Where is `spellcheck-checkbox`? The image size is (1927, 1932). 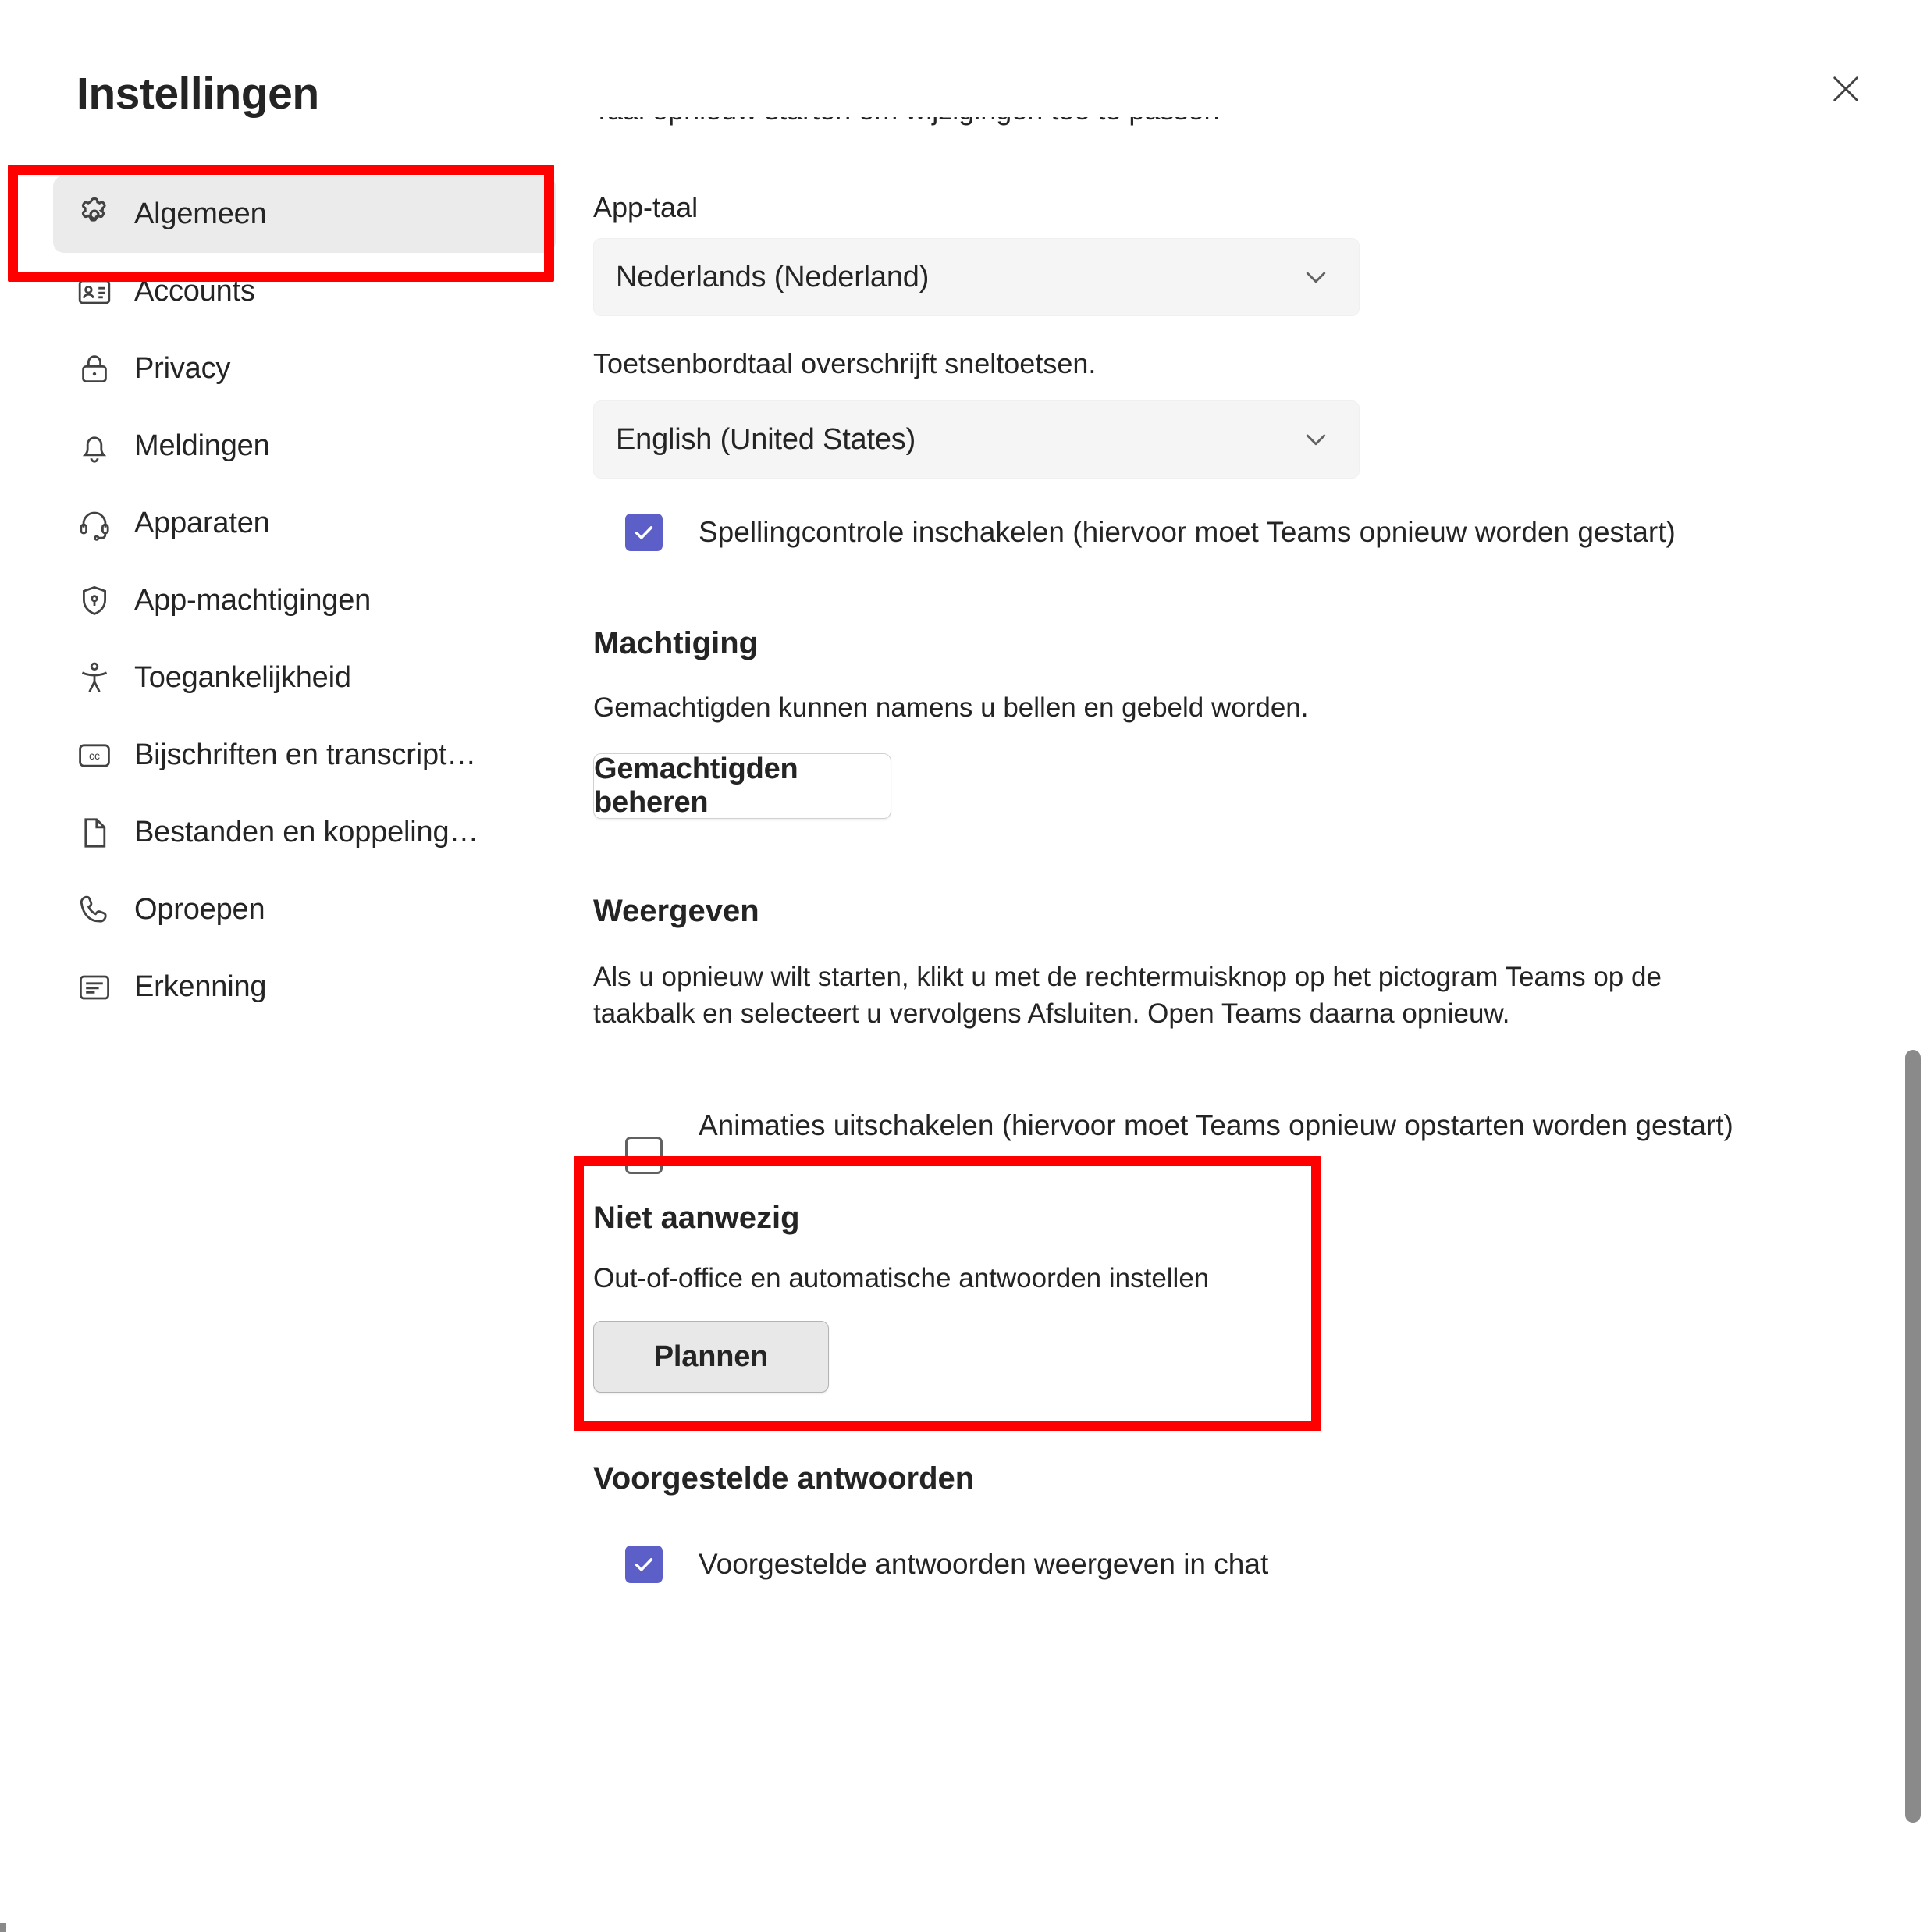 spellcheck-checkbox is located at coordinates (644, 532).